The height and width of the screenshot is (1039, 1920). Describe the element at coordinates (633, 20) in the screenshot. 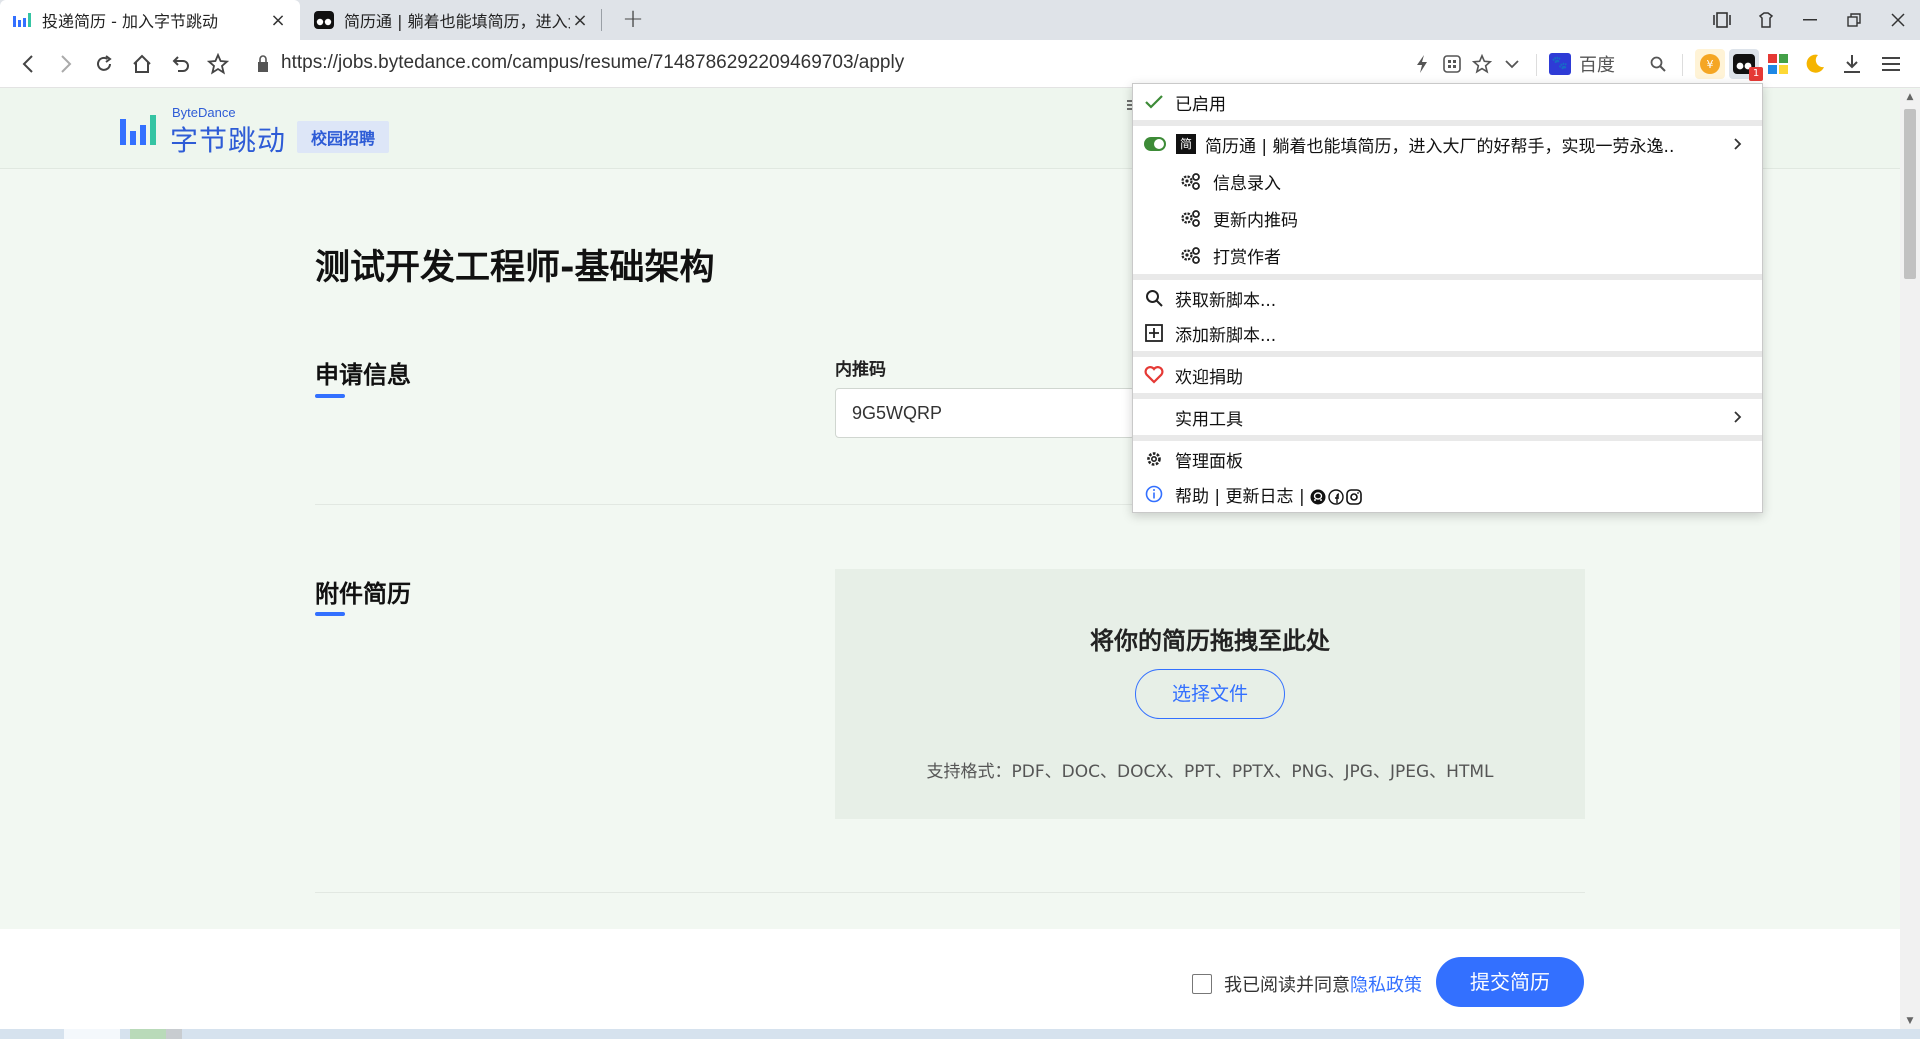

I see `new-tab-button: +` at that location.